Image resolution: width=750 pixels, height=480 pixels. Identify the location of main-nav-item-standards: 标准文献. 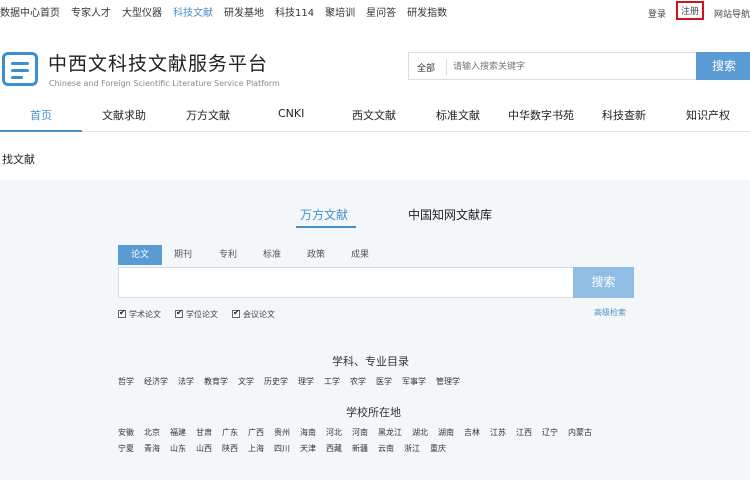
(458, 115).